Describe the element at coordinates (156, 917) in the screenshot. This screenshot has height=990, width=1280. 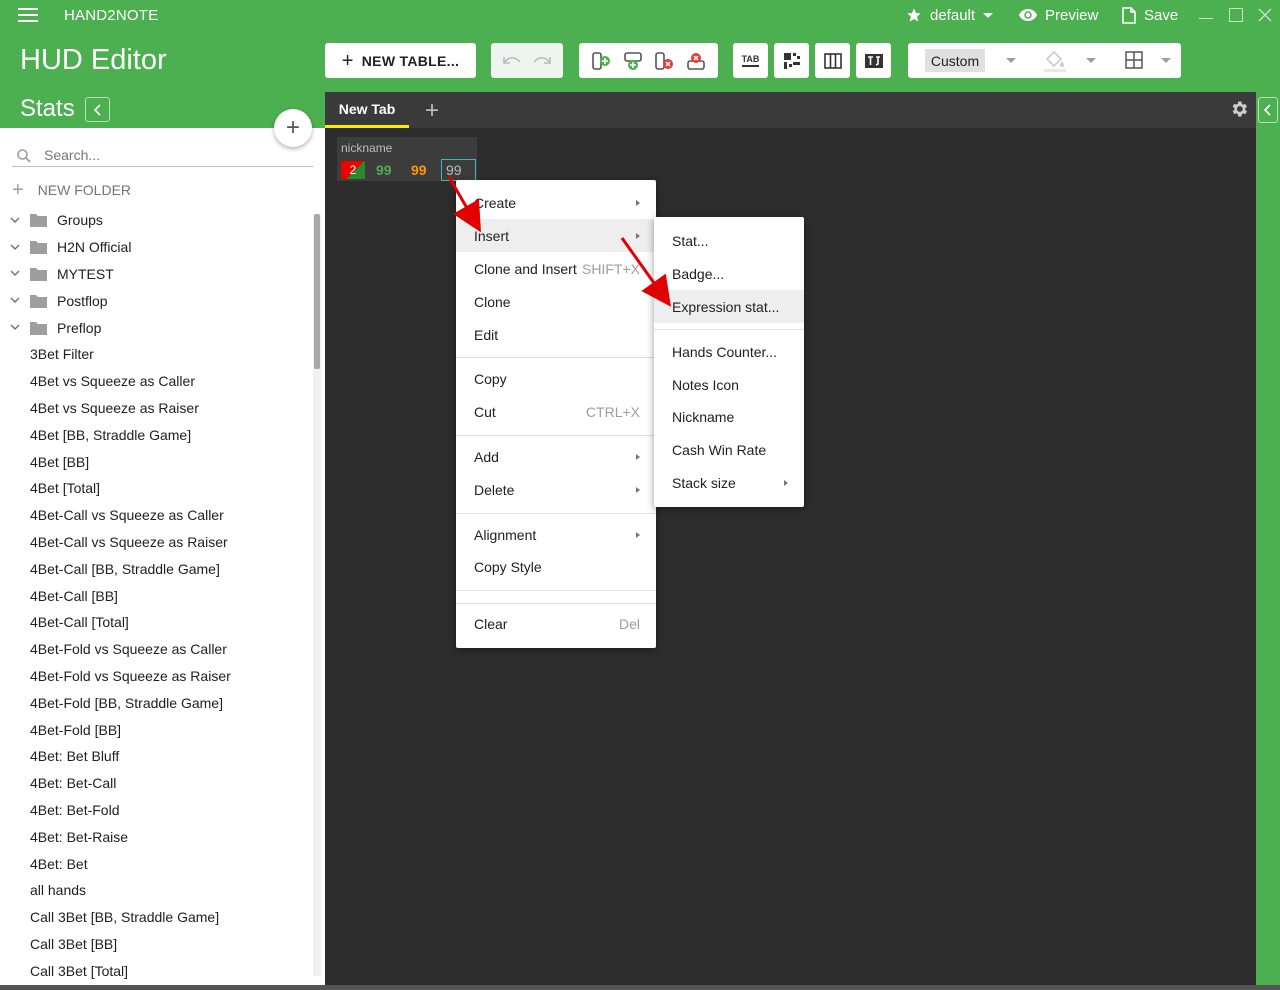
I see `stat-item: Call 3Bet [BB, Straddle Game]` at that location.